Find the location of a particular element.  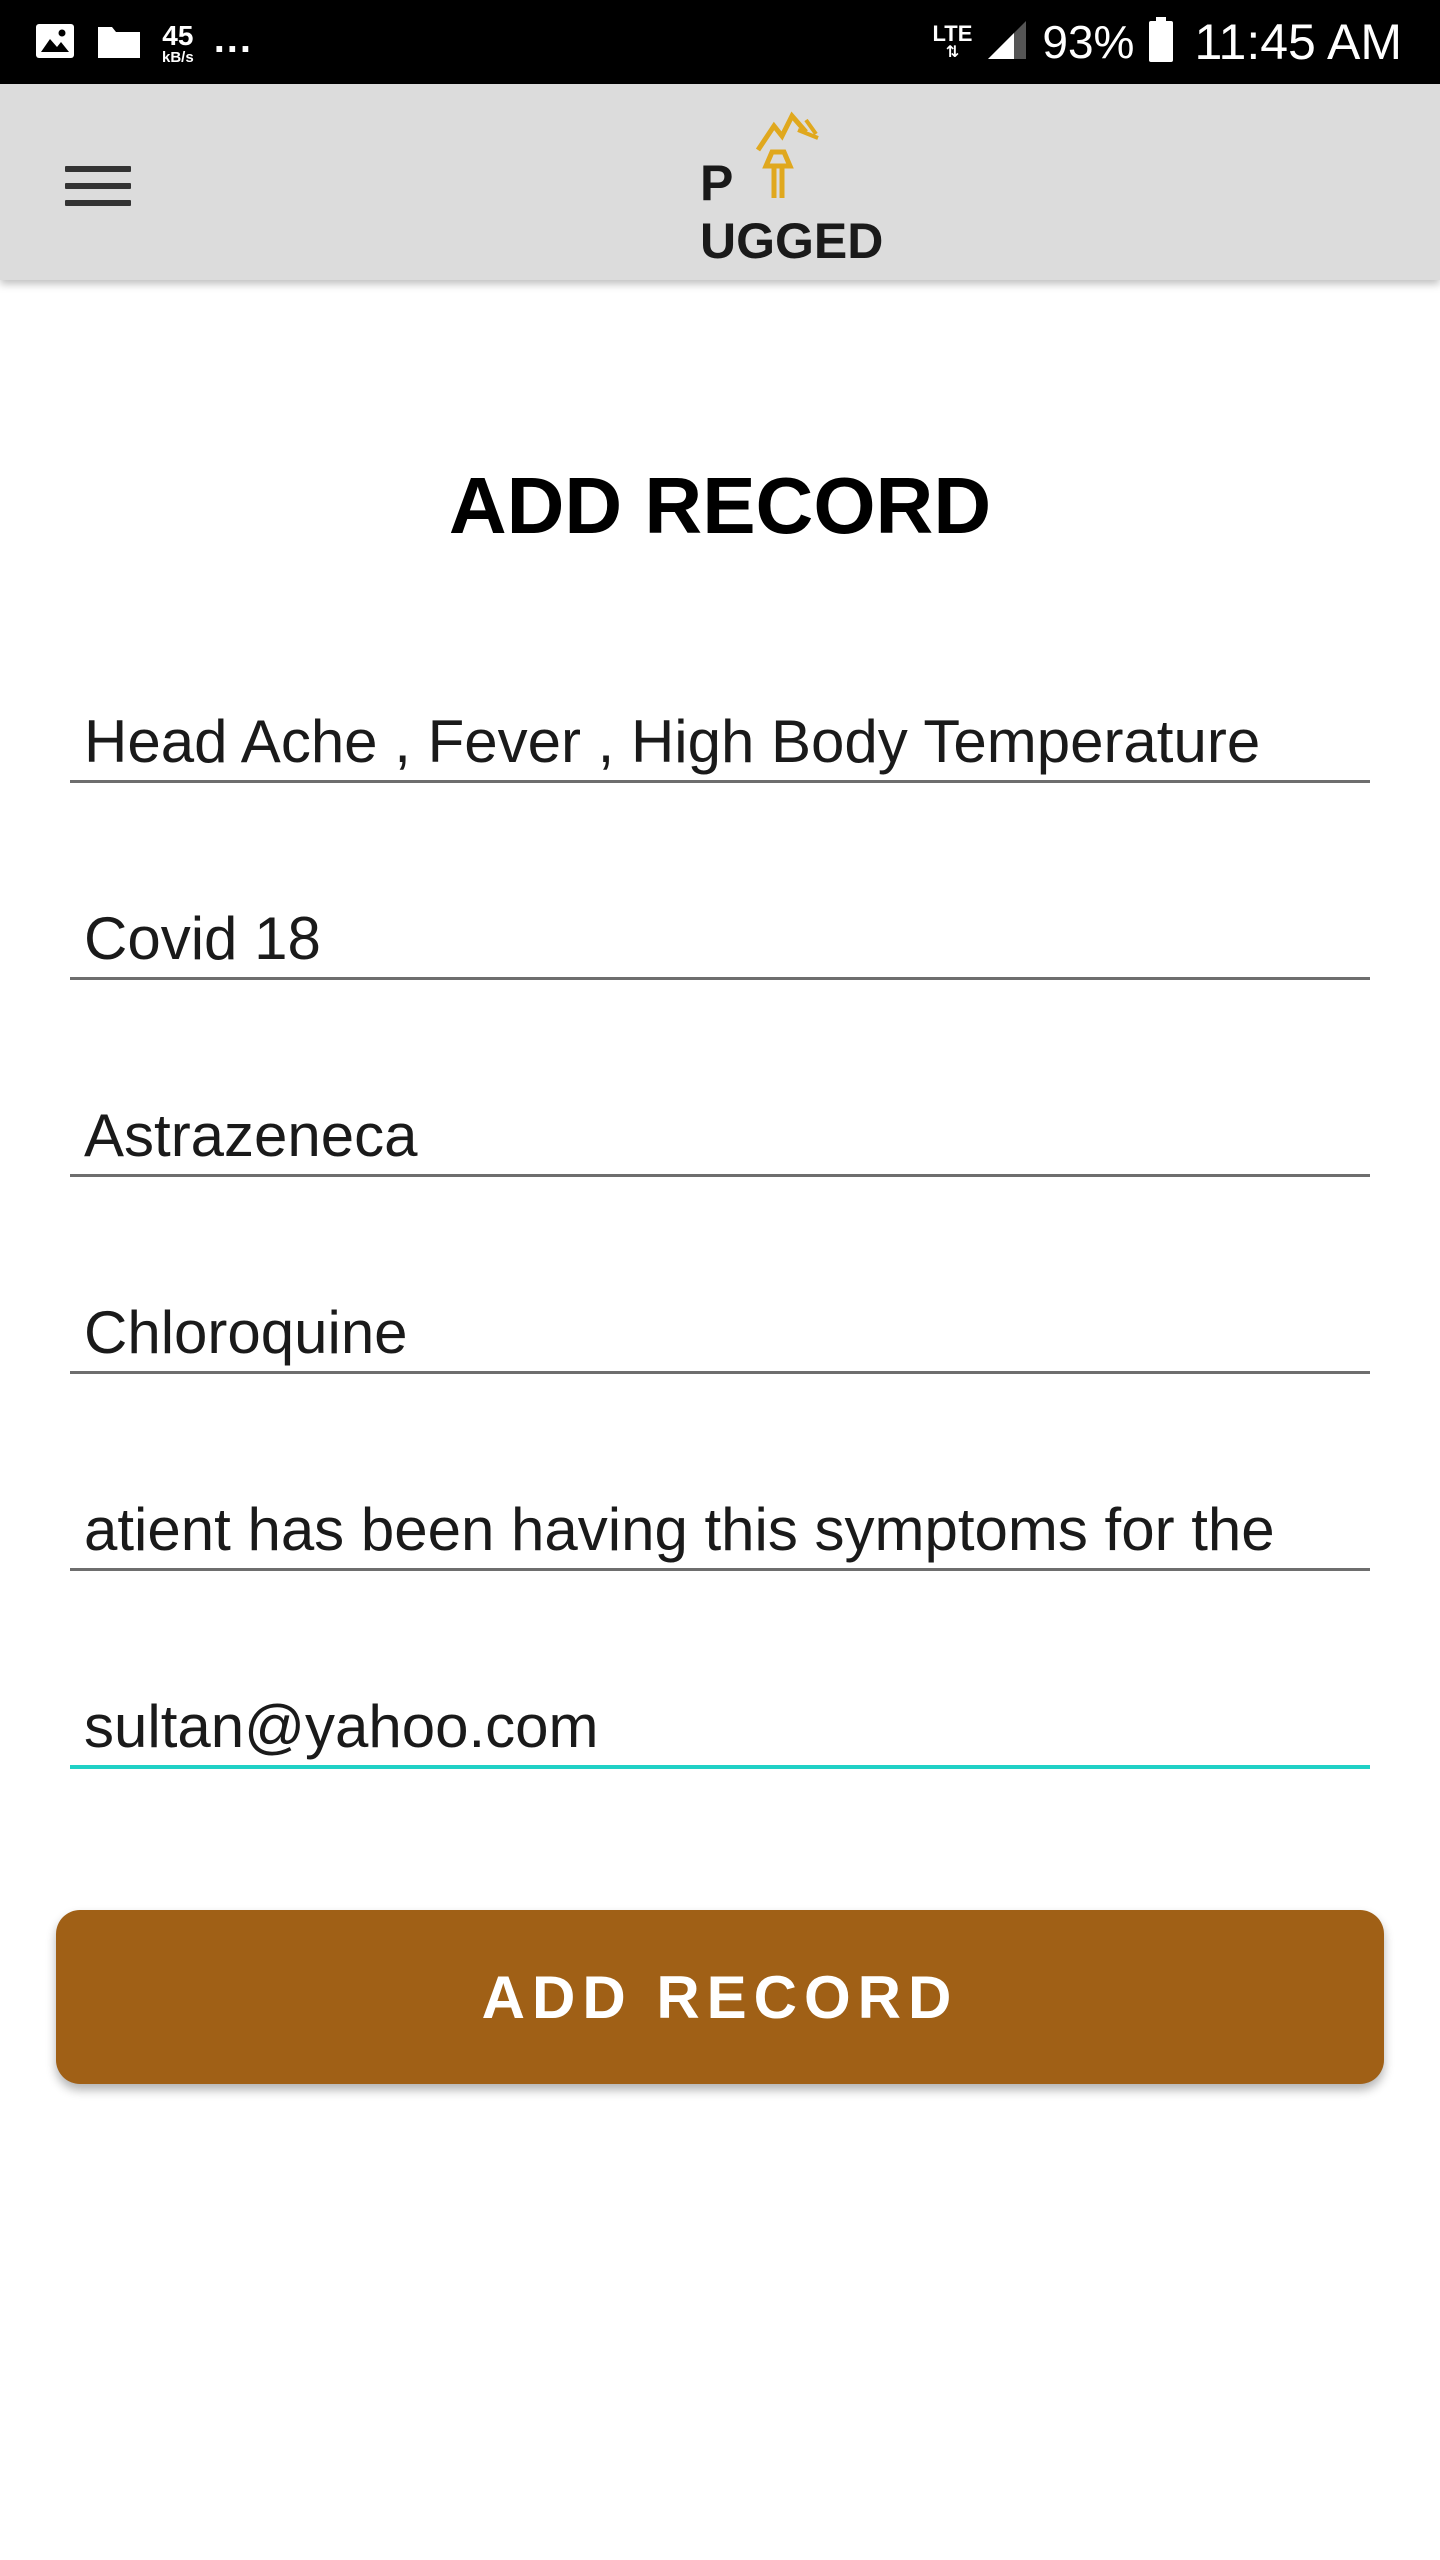

network-speed-unit: kB/s is located at coordinates (178, 57).